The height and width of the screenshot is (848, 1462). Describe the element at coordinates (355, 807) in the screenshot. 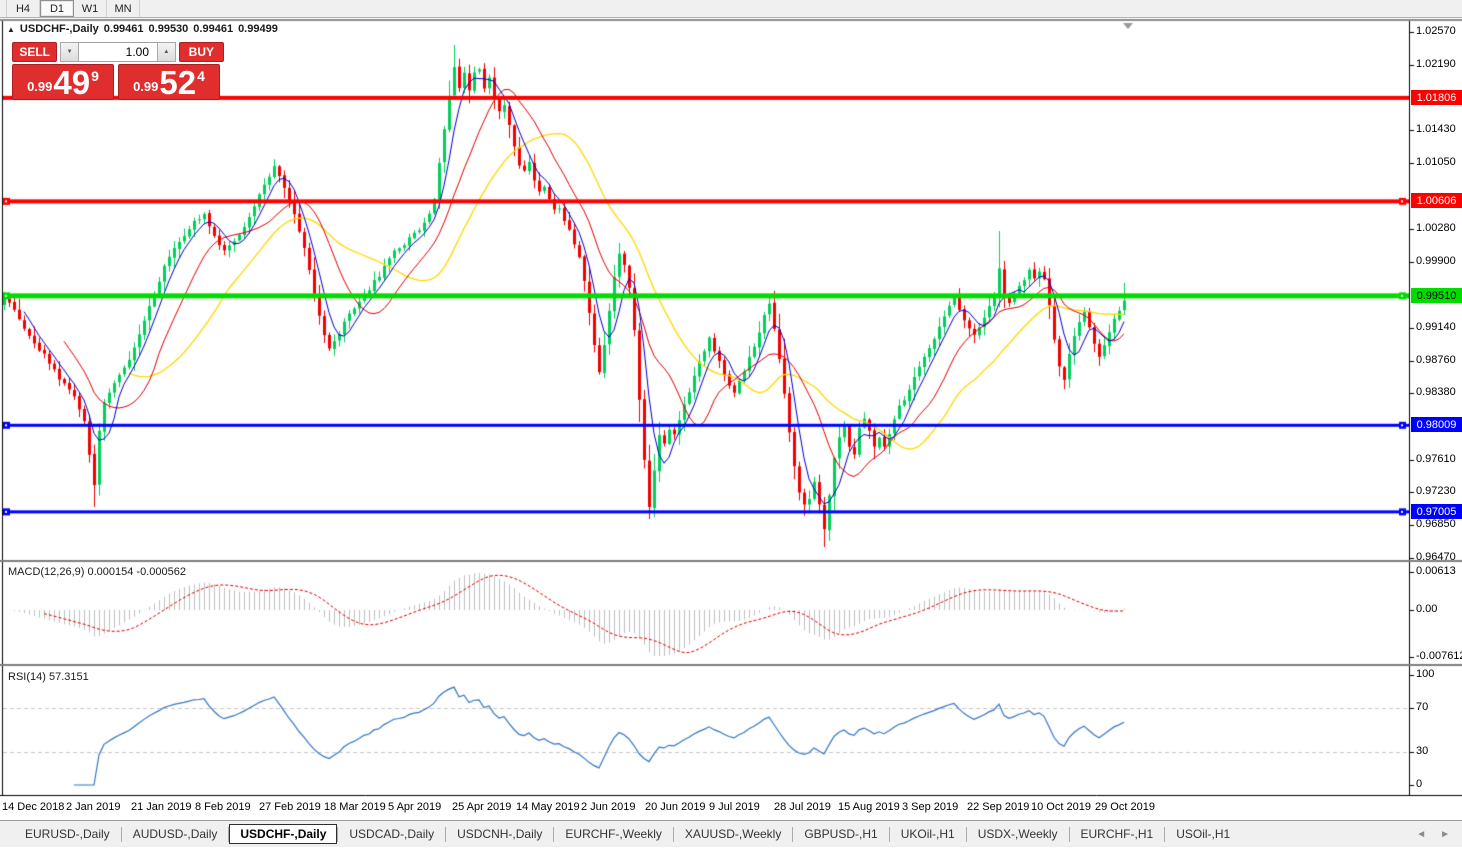

I see `date-tick-label: 18 Mar 2019` at that location.